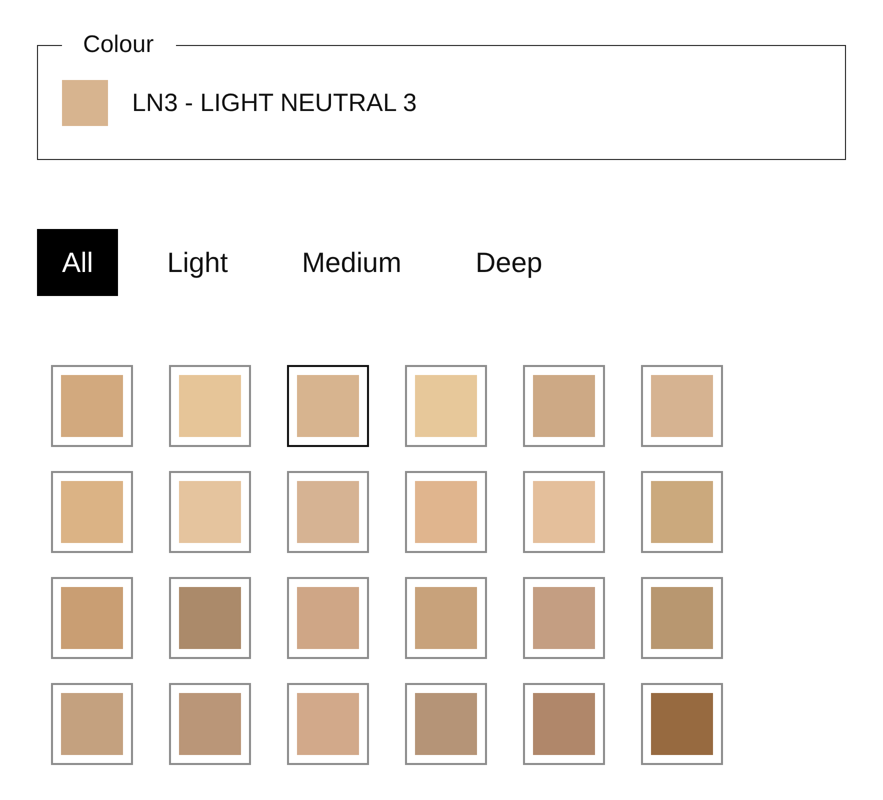 The image size is (883, 800). I want to click on selected-shade-label: LN3 - LIGHT NEUTRAL 3, so click(274, 103).